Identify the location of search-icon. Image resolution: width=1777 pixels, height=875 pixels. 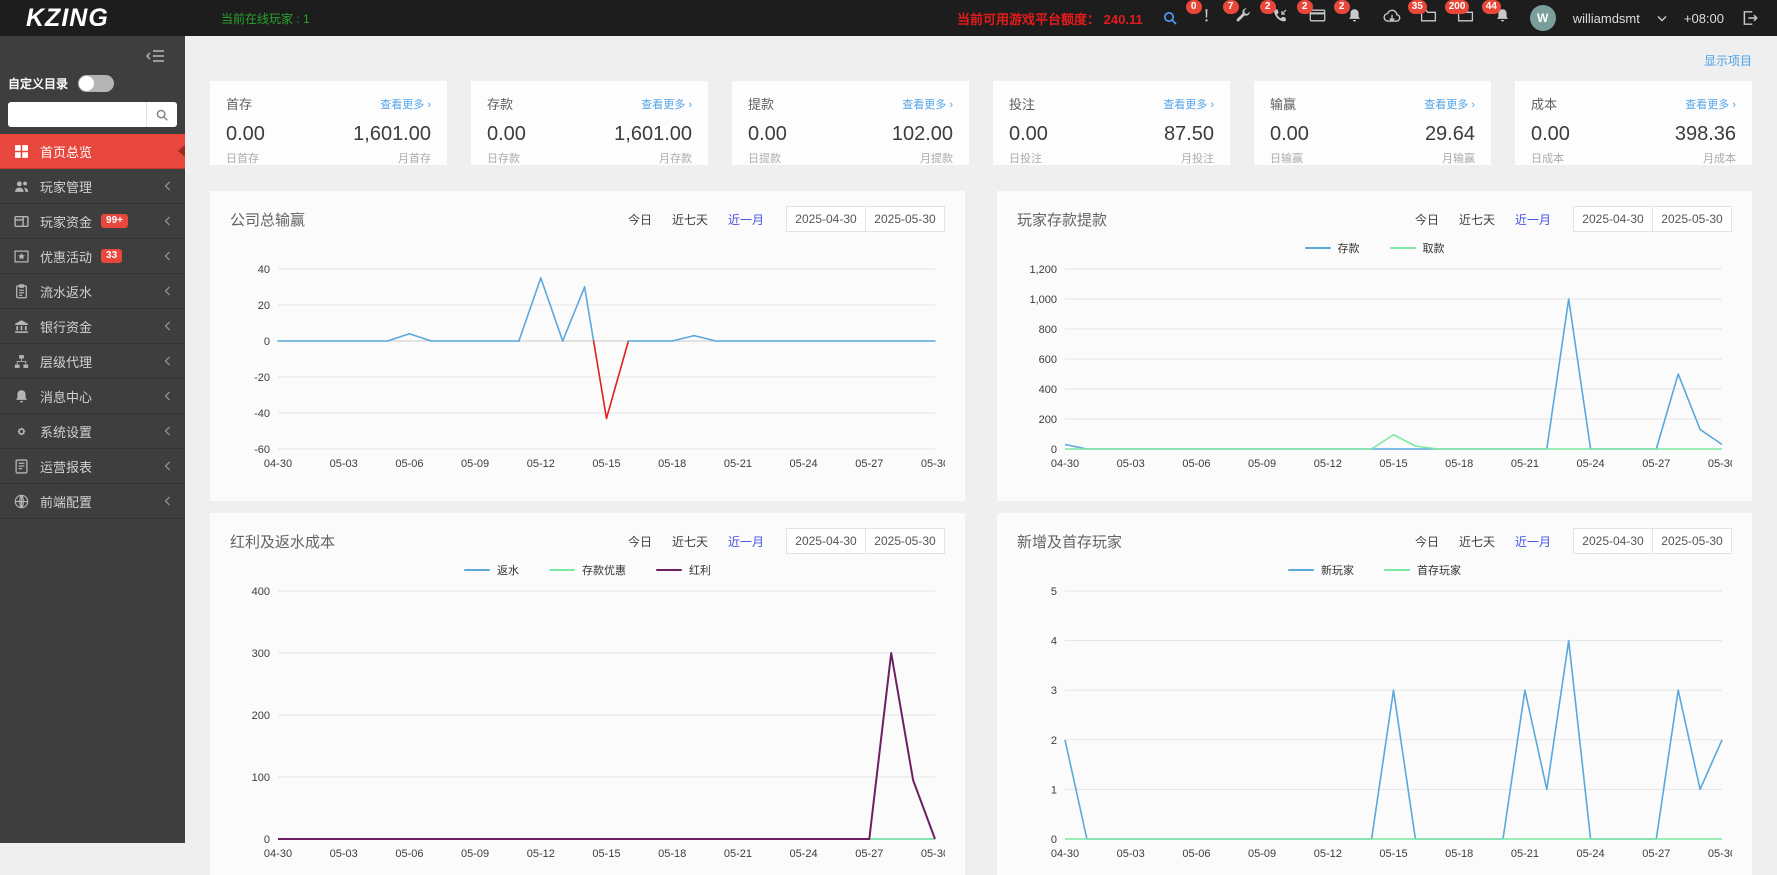
(1170, 18).